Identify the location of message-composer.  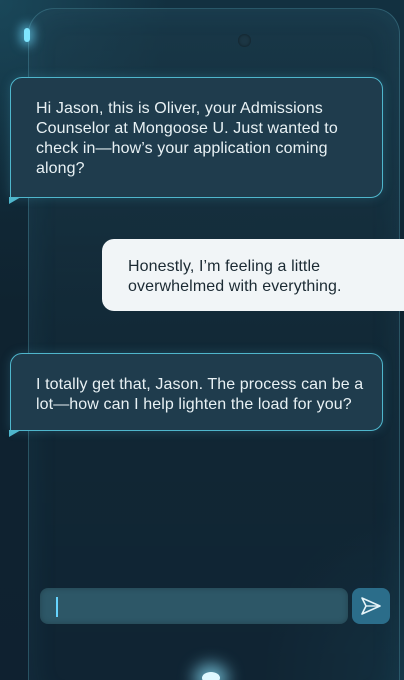
(194, 606).